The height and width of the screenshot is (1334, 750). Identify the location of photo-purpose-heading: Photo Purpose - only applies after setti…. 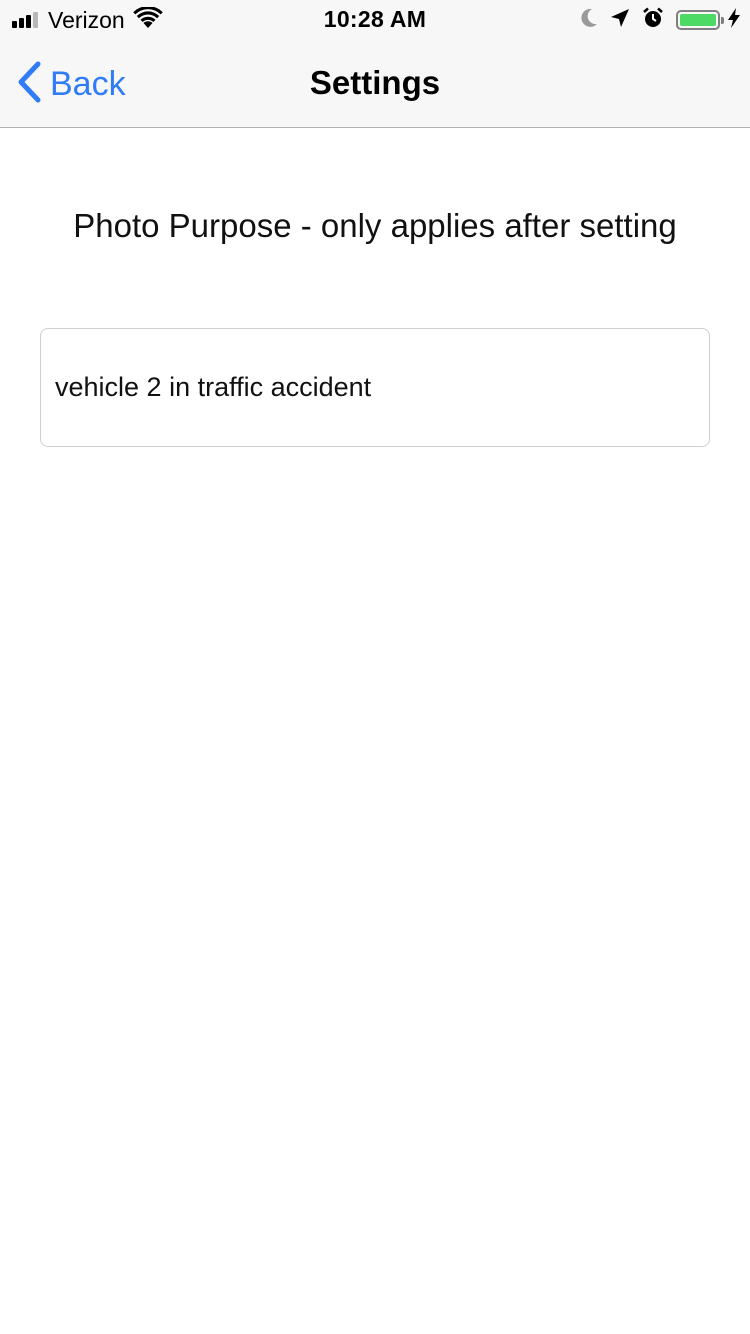
(375, 225).